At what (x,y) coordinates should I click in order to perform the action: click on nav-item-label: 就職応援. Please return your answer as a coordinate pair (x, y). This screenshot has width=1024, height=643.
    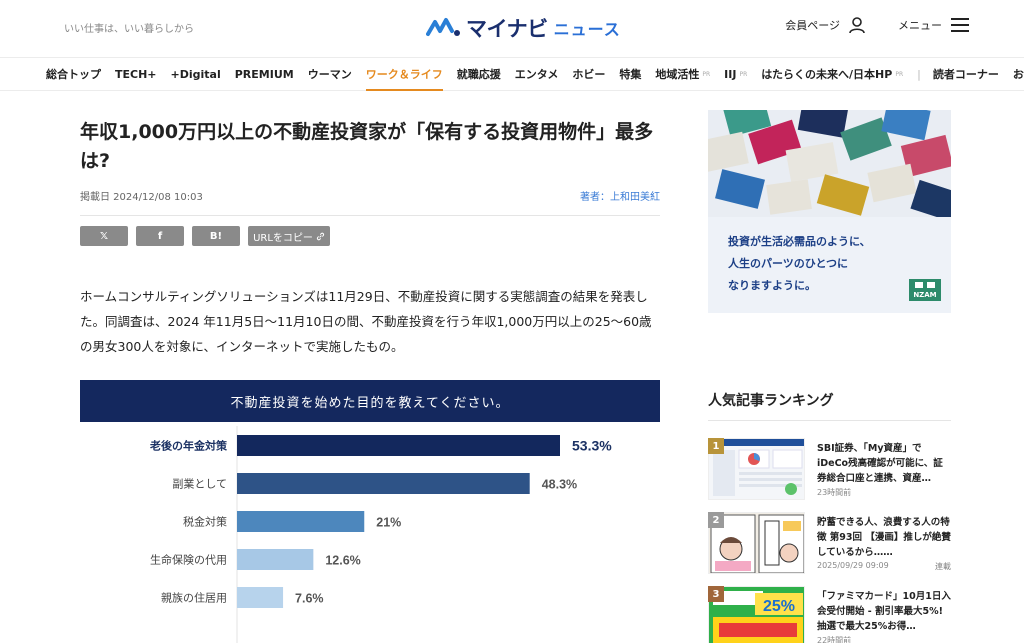
    Looking at the image, I should click on (478, 74).